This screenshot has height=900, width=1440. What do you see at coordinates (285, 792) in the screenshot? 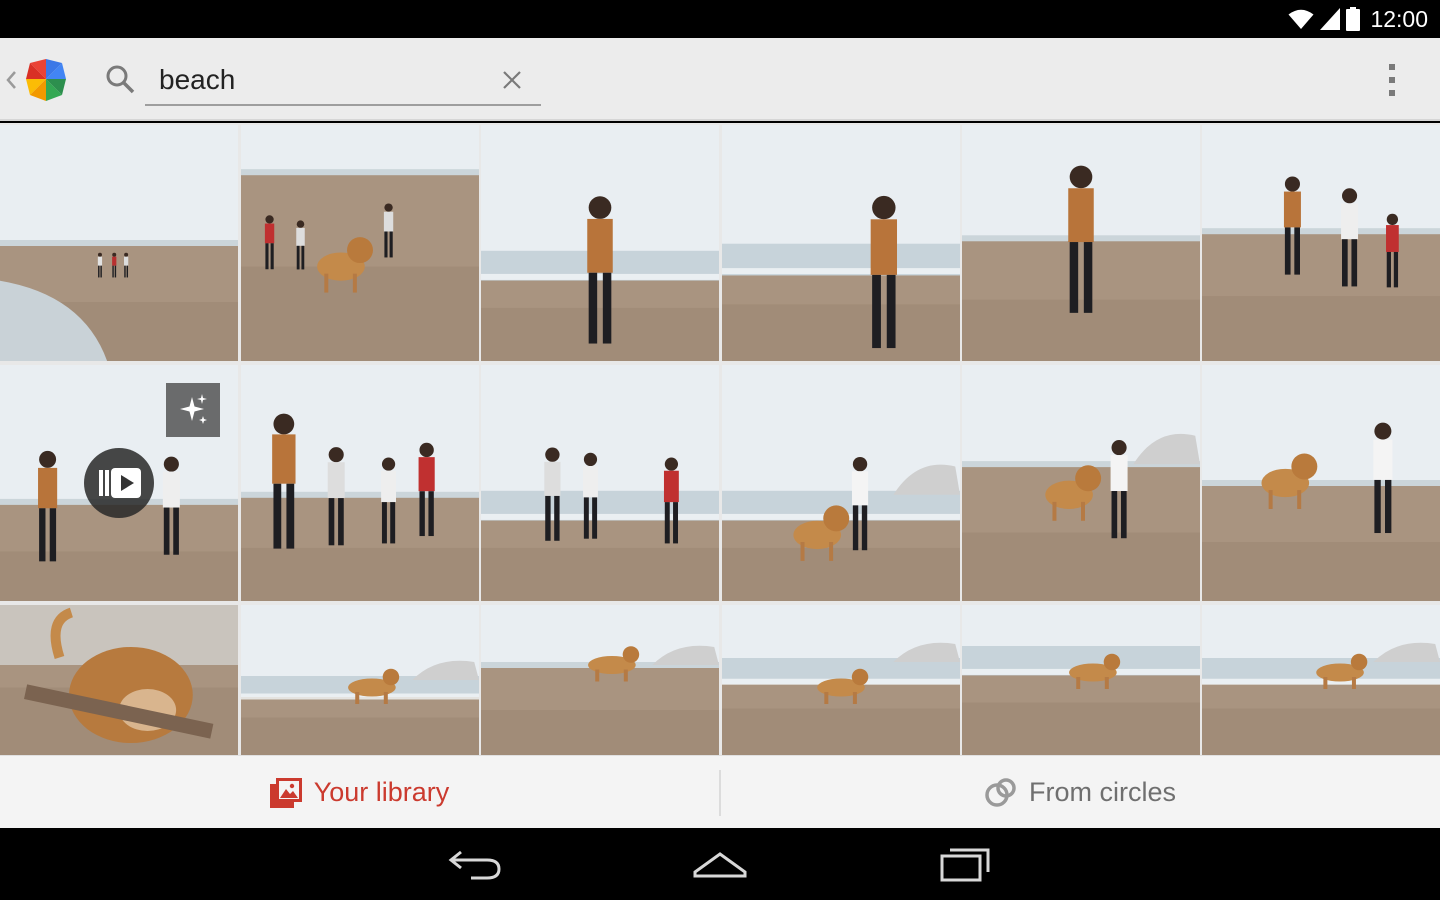
I see `photo-library-icon` at bounding box center [285, 792].